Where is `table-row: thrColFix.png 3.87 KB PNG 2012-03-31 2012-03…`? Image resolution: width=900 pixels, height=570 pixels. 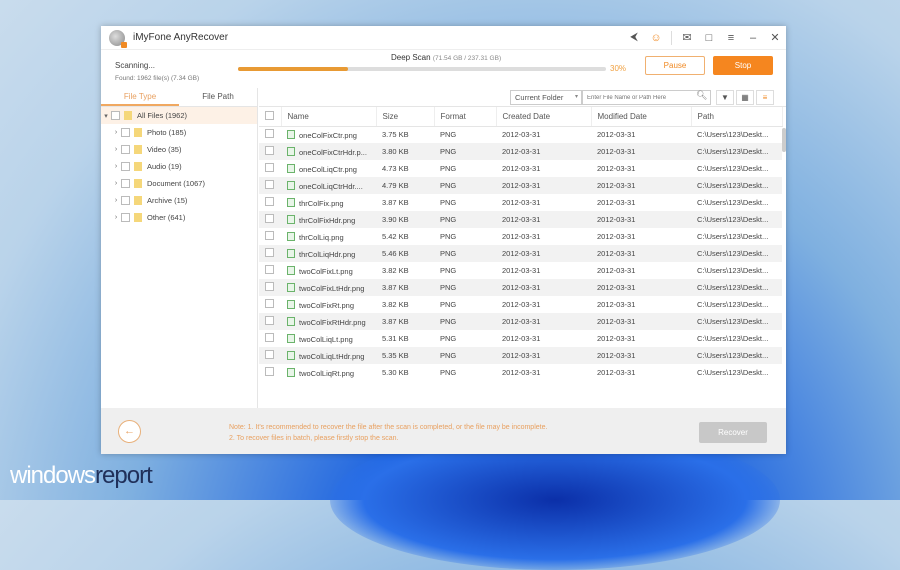 table-row: thrColFix.png 3.87 KB PNG 2012-03-31 2012-03… is located at coordinates (520, 202).